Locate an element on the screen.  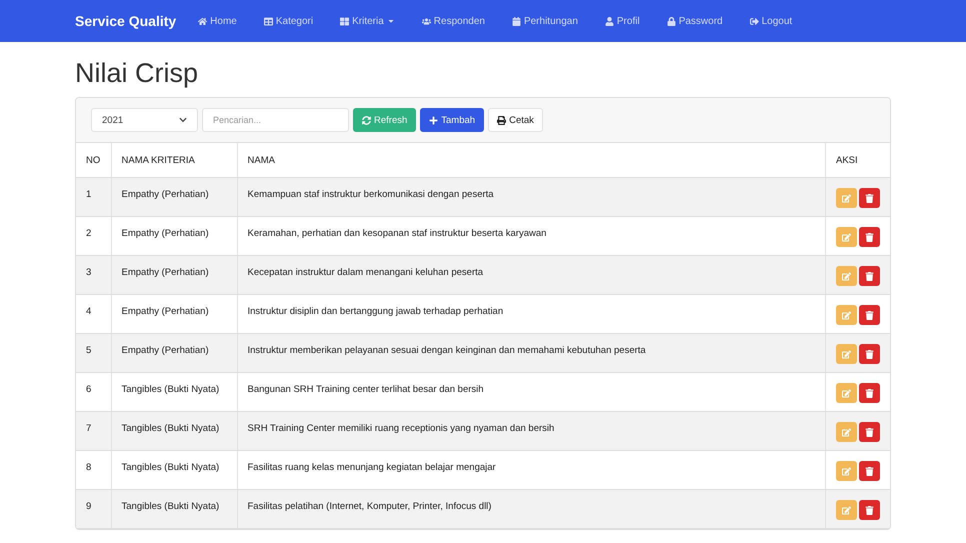
nav-link: Password is located at coordinates (694, 21).